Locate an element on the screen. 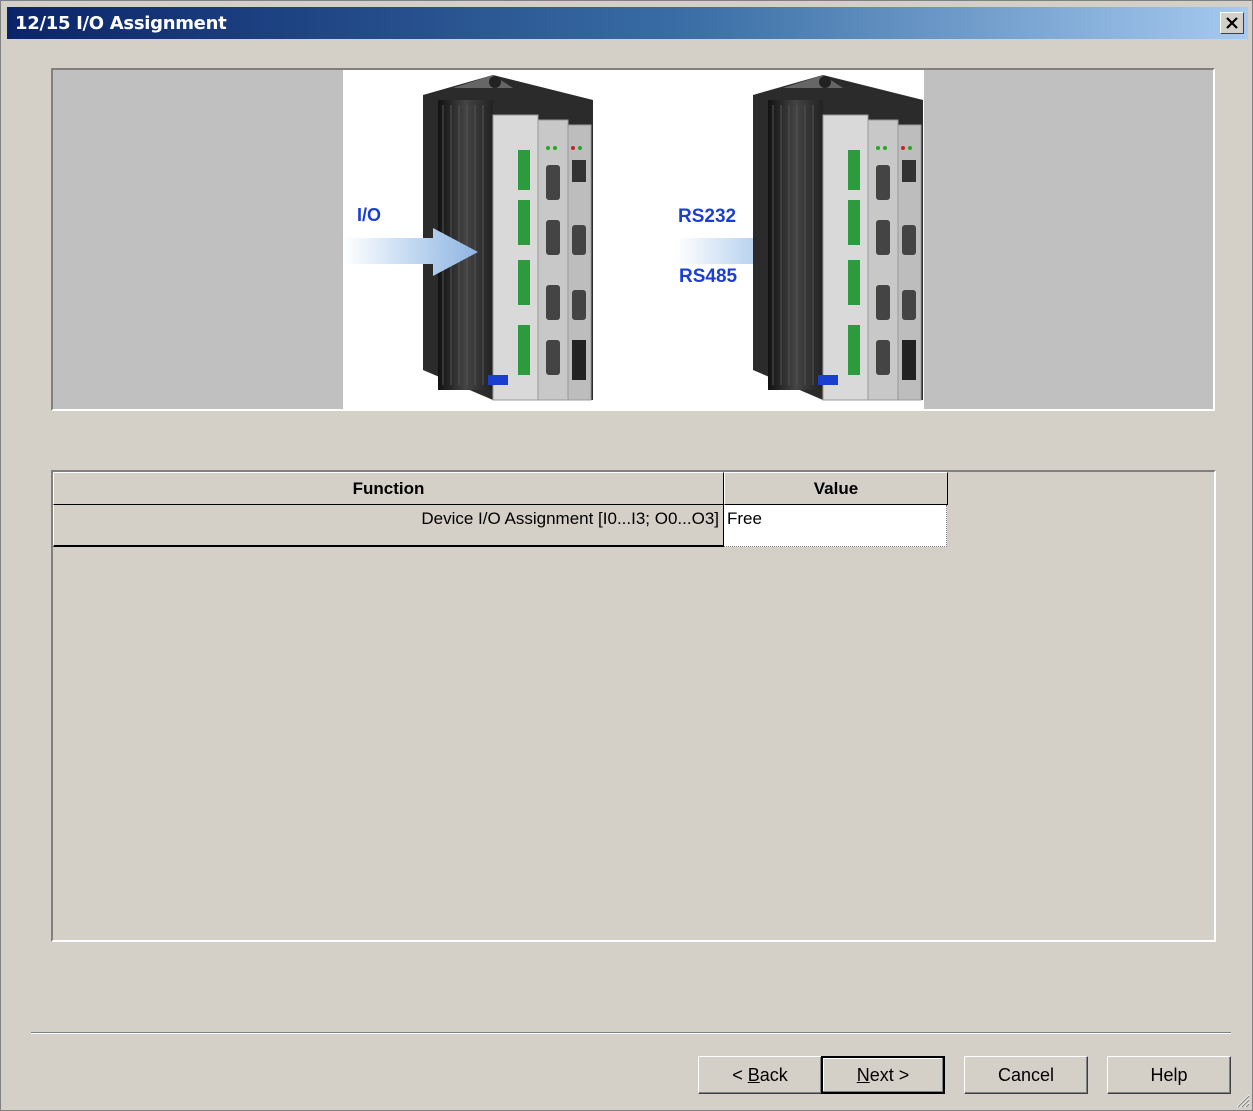 The width and height of the screenshot is (1253, 1111). column-header-function: Function is located at coordinates (388, 488).